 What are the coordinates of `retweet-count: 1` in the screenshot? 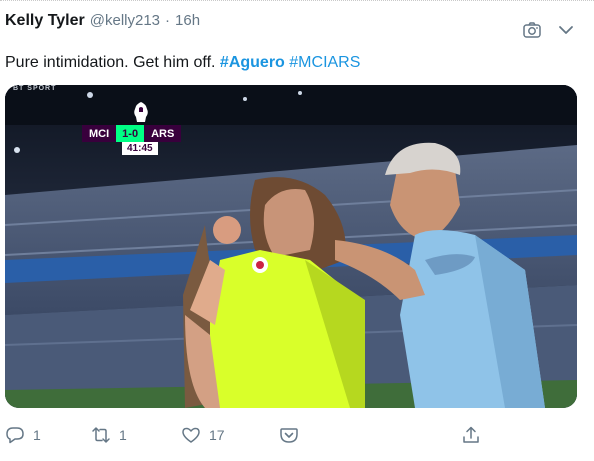 It's located at (123, 435).